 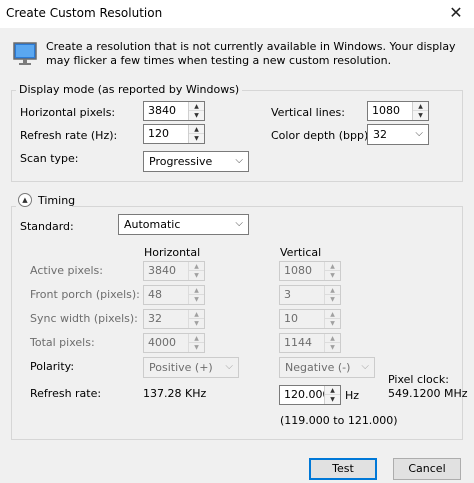 I want to click on polarity-v-select: Negative (-) ⌵, so click(x=327, y=367).